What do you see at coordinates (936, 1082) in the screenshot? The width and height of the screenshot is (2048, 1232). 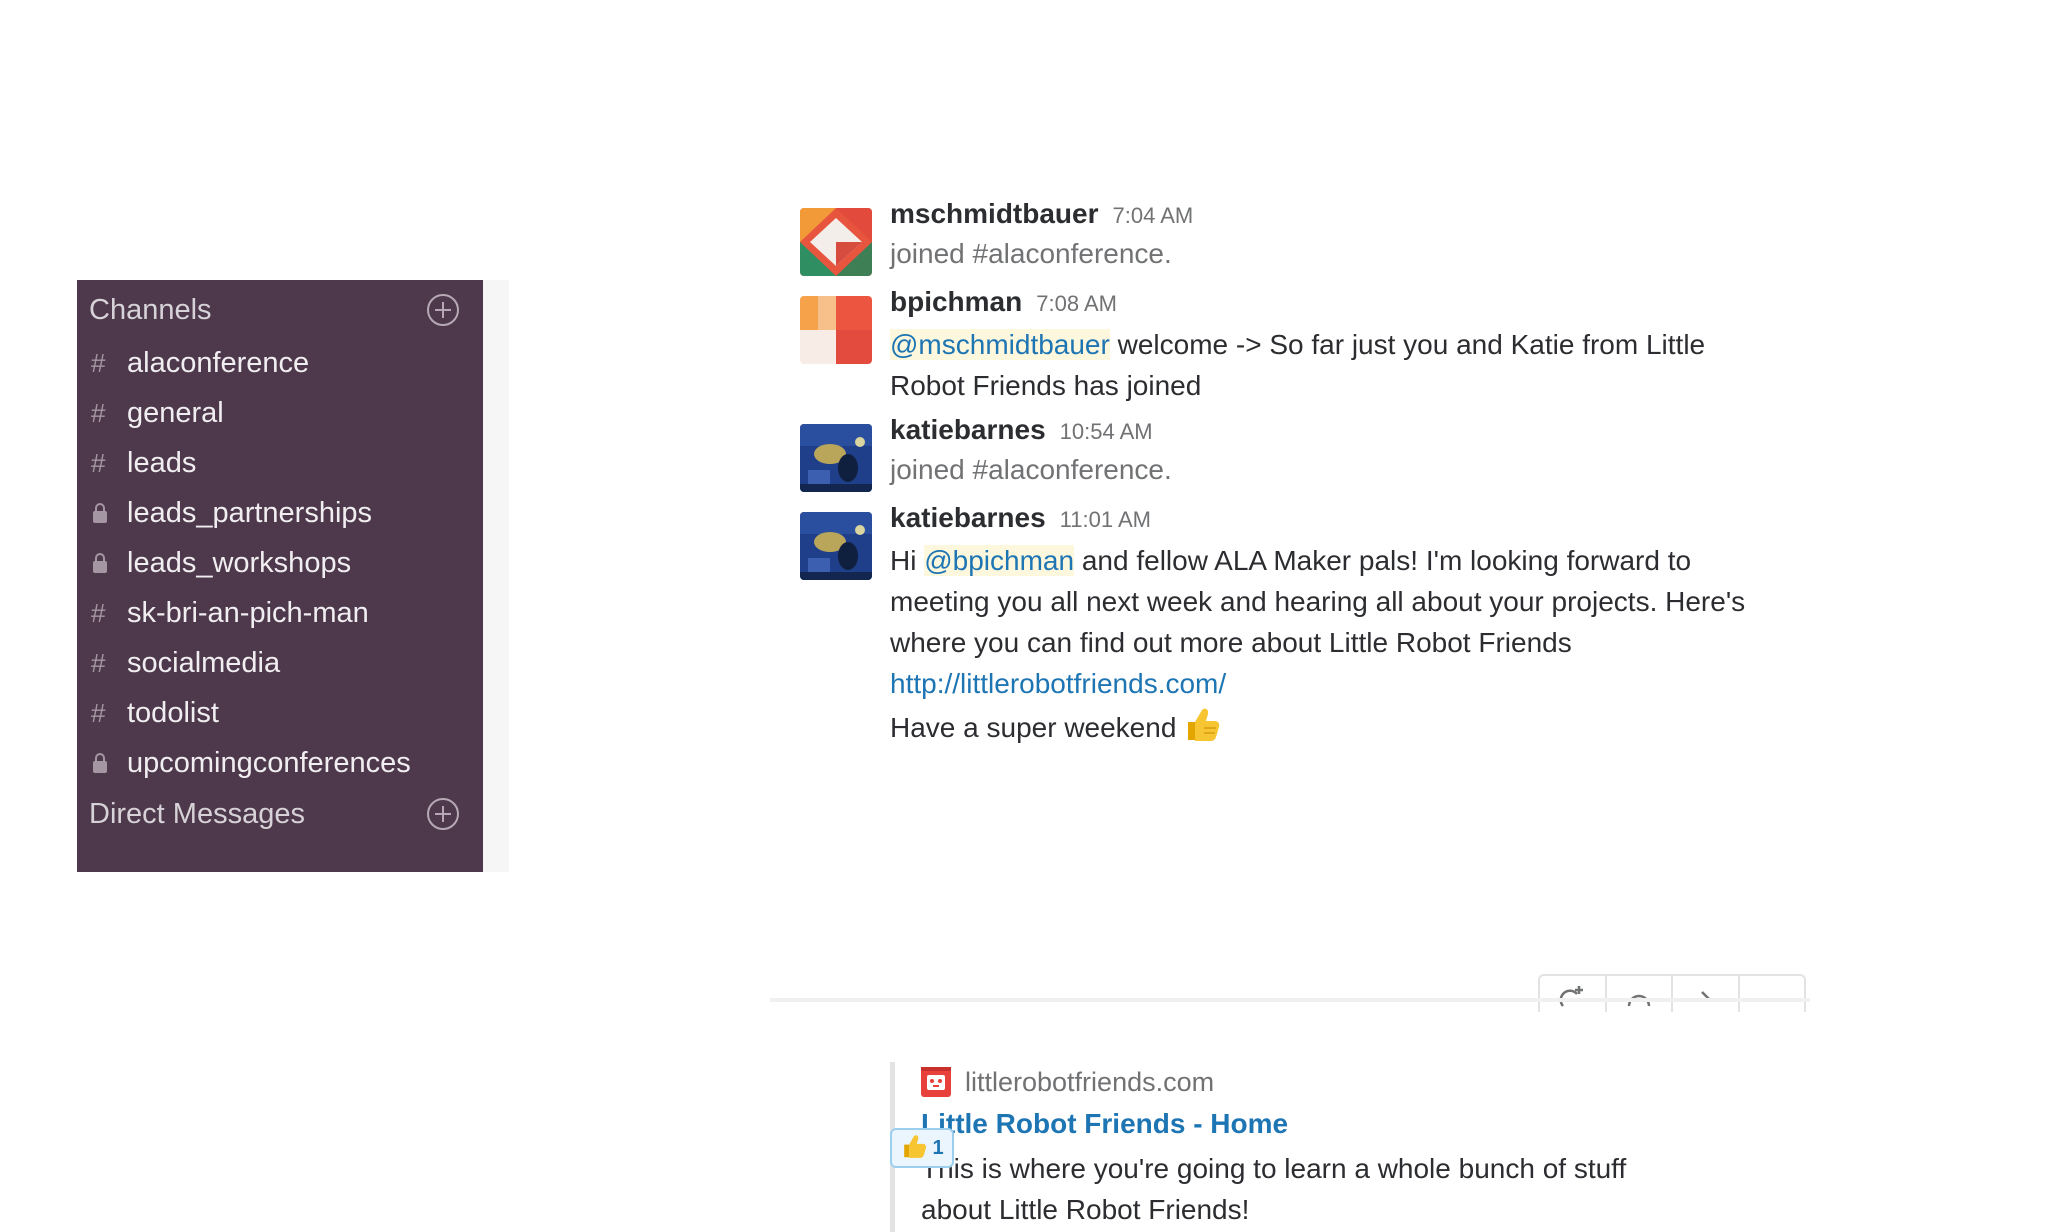 I see `robot-icon` at bounding box center [936, 1082].